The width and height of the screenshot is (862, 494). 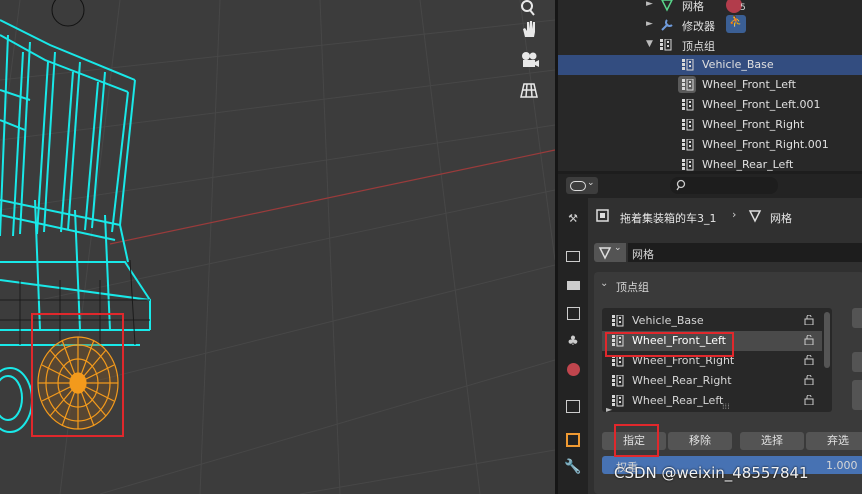 What do you see at coordinates (667, 25) in the screenshot?
I see `modifier-icon` at bounding box center [667, 25].